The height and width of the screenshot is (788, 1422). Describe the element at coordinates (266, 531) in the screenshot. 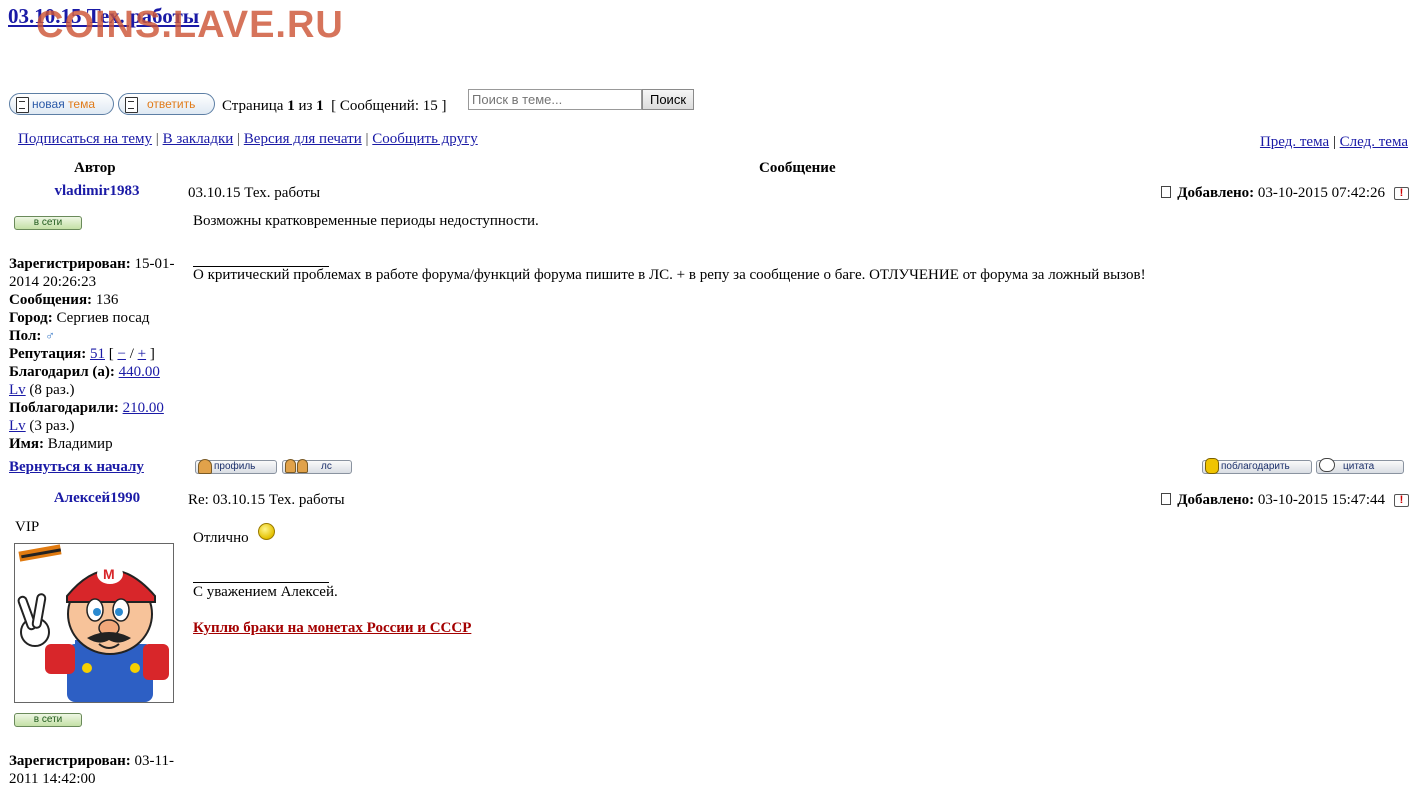

I see `smiley-icon` at that location.